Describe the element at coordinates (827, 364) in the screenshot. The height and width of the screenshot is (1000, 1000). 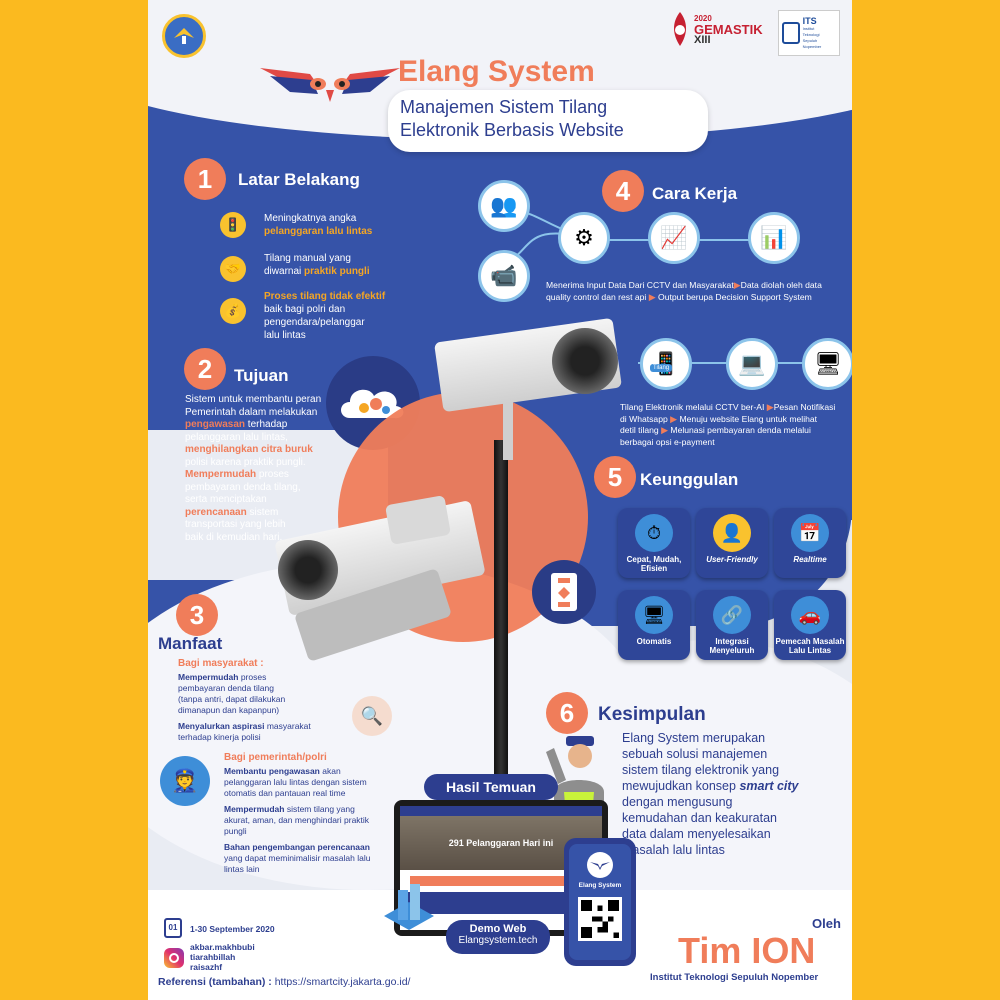
I see `payment-screen-icon: 🖥` at that location.